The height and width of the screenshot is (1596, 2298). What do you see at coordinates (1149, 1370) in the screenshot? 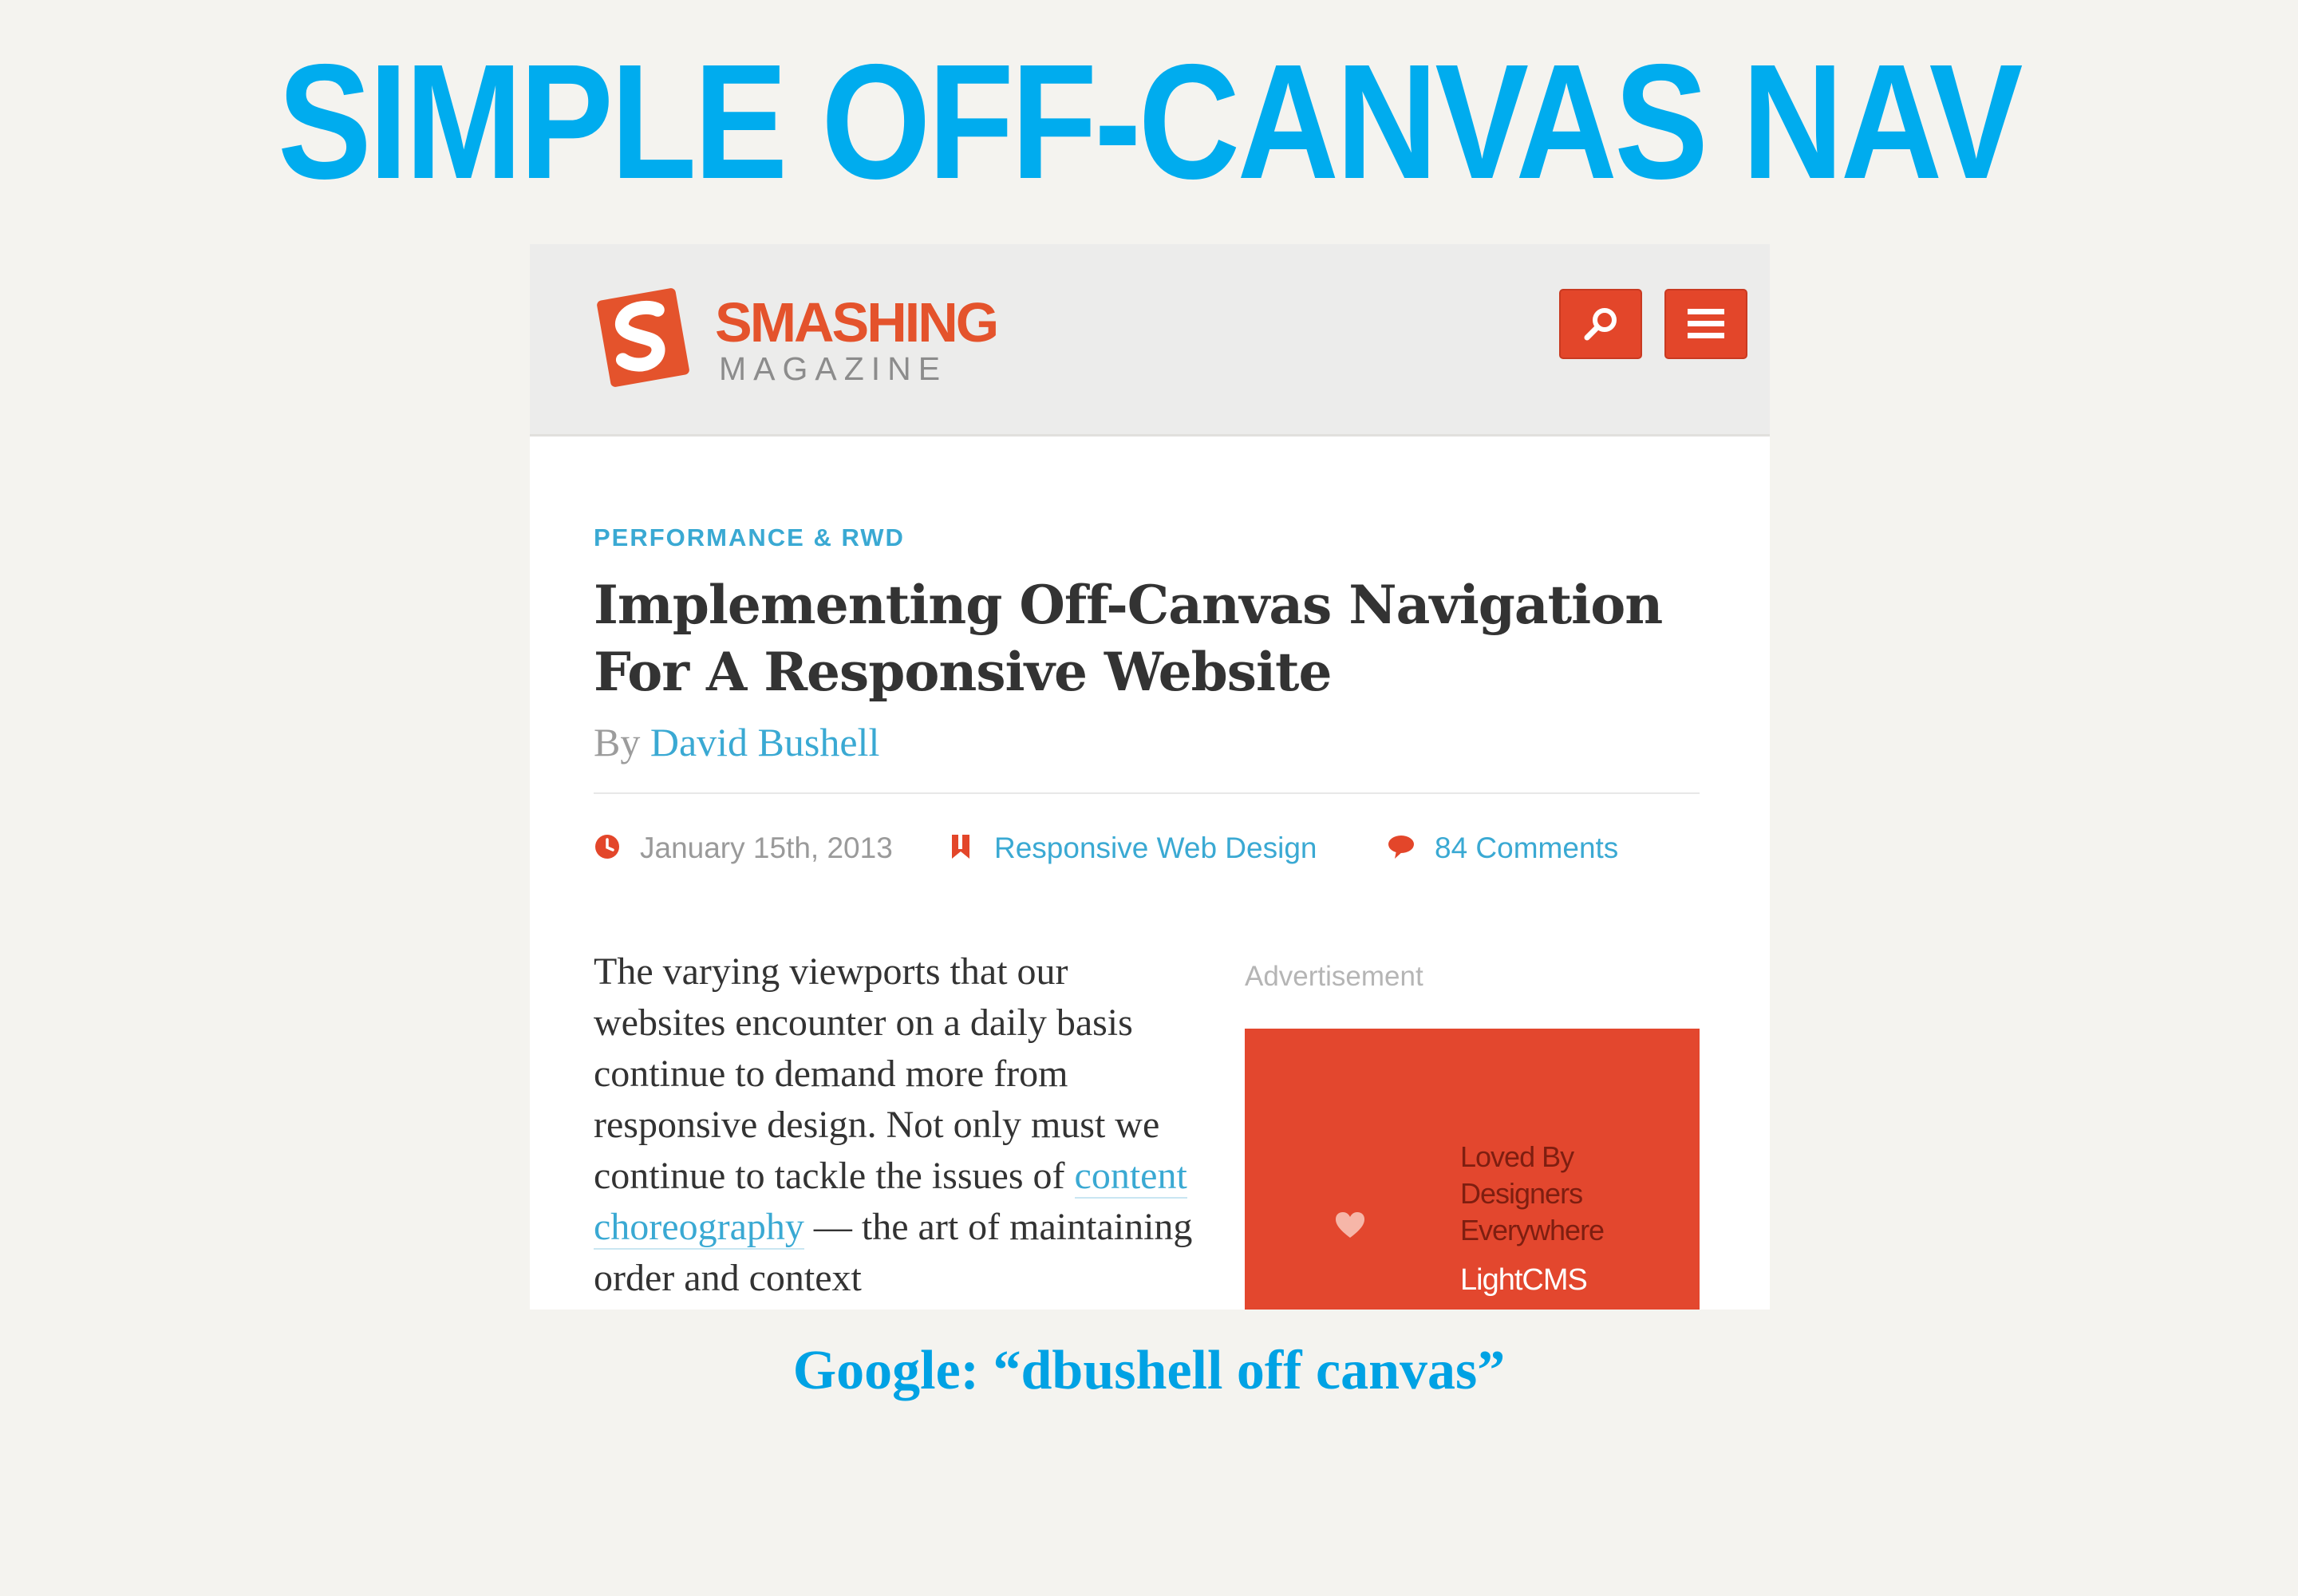
I see `slide-caption: Google: “dbushell off canvas”` at bounding box center [1149, 1370].